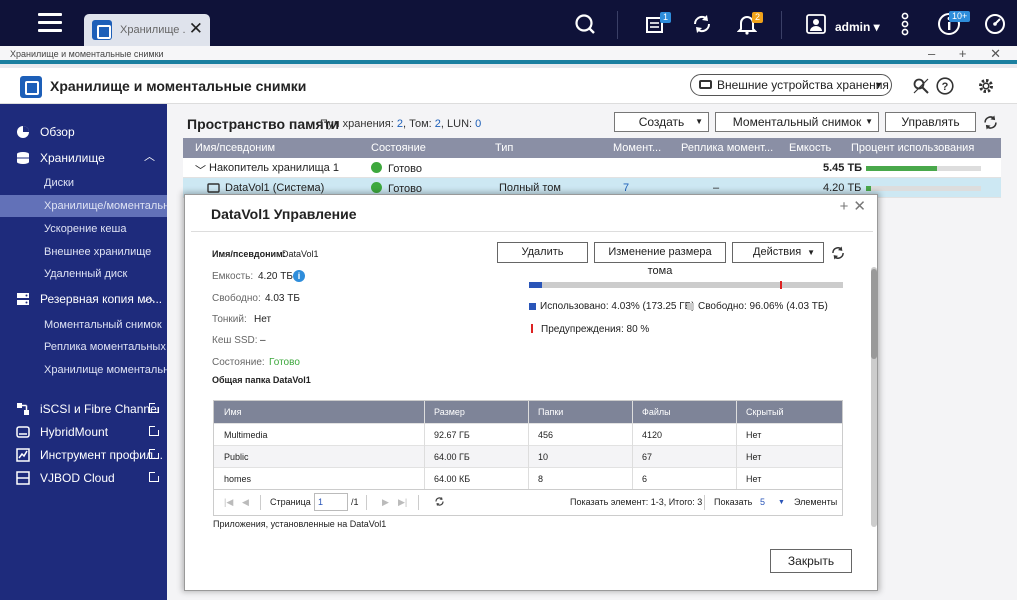 The width and height of the screenshot is (1017, 600). What do you see at coordinates (843, 168) in the screenshot?
I see `pool-capacity: 5.45 ТБ` at bounding box center [843, 168].